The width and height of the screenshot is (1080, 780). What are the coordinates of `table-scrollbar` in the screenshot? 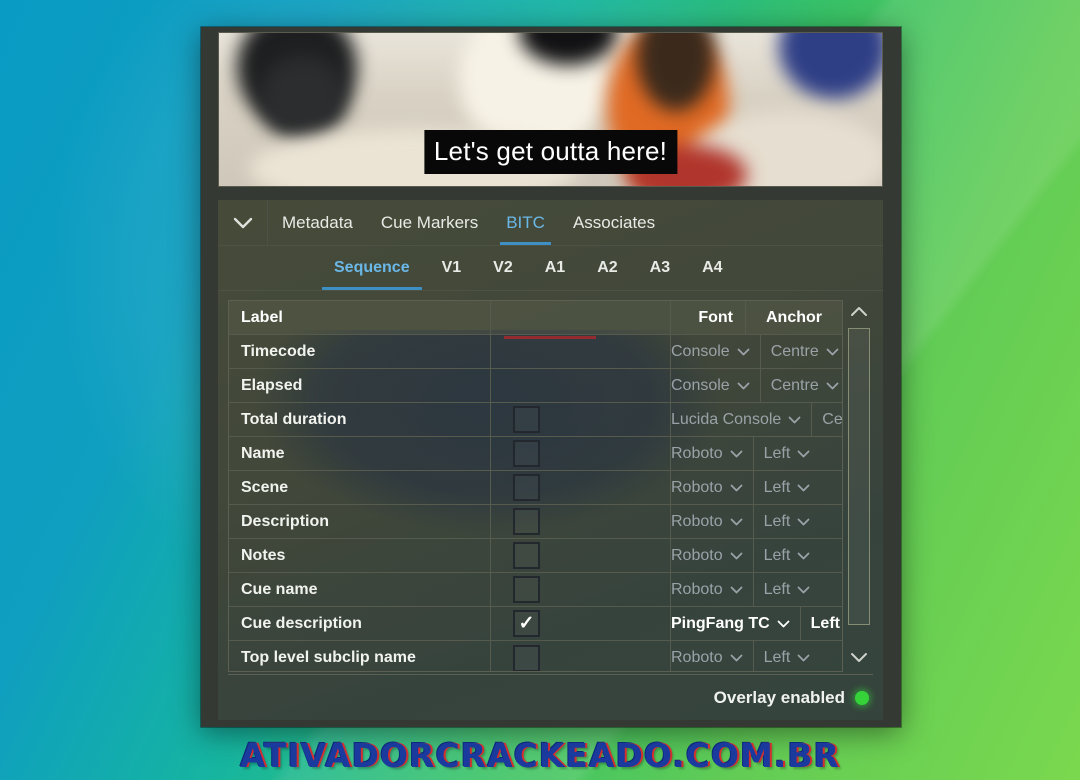 It's located at (859, 486).